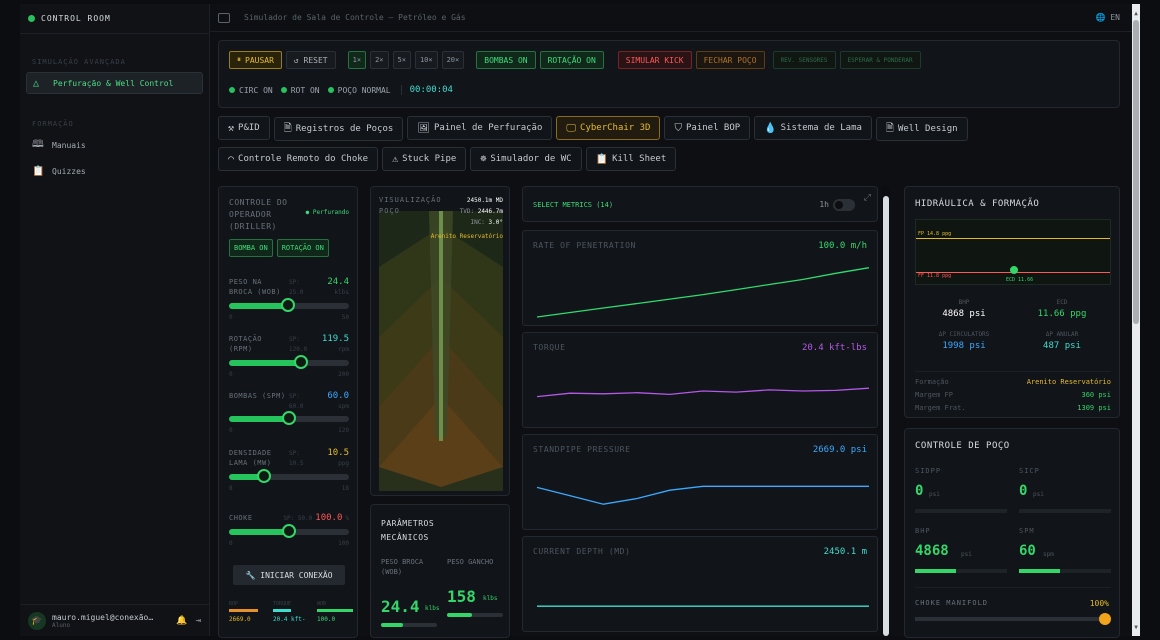  What do you see at coordinates (357, 60) in the screenshot?
I see `speed-1x: 1×` at bounding box center [357, 60].